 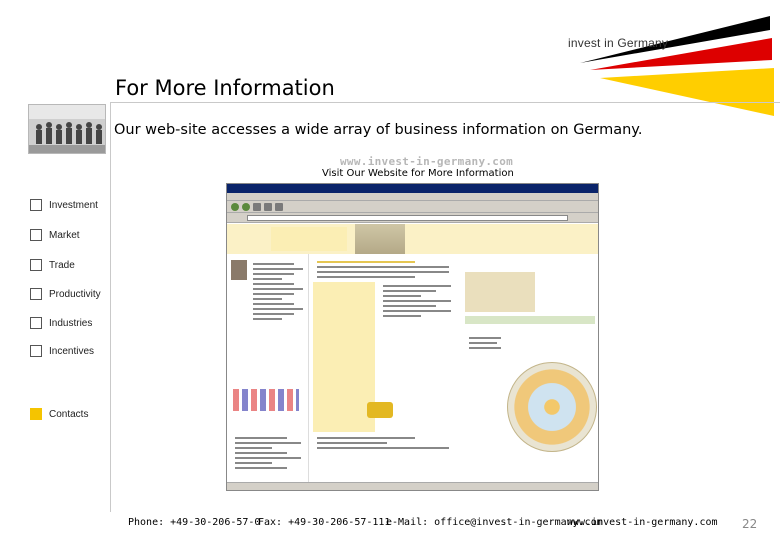 I want to click on nav-item-market: Market, so click(x=55, y=235).